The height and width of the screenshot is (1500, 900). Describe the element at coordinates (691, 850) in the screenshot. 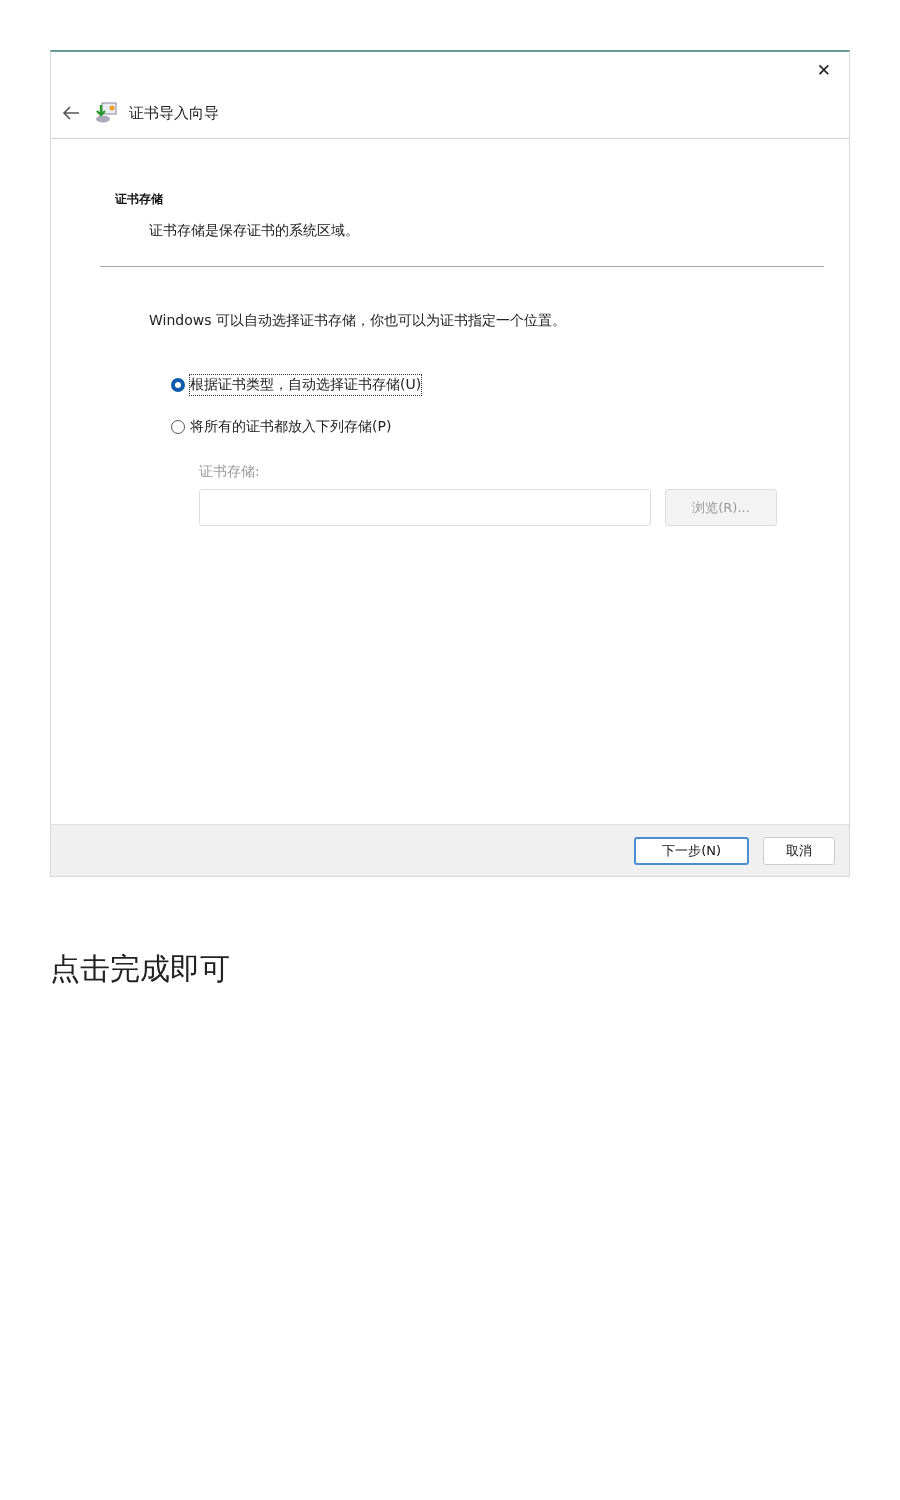

I see `next-button: 下一步(N)` at that location.